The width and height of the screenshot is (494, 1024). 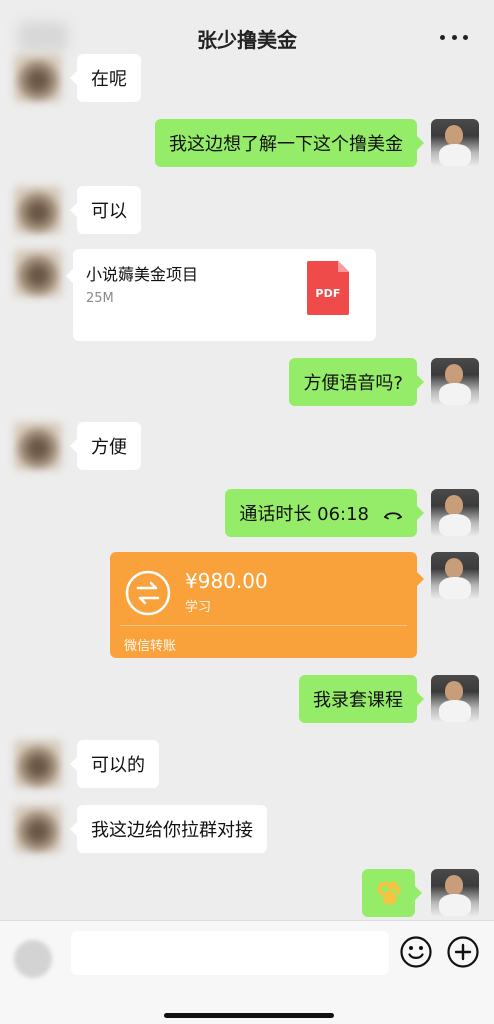 What do you see at coordinates (105, 210) in the screenshot?
I see `incoming-message-bubble: 可以` at bounding box center [105, 210].